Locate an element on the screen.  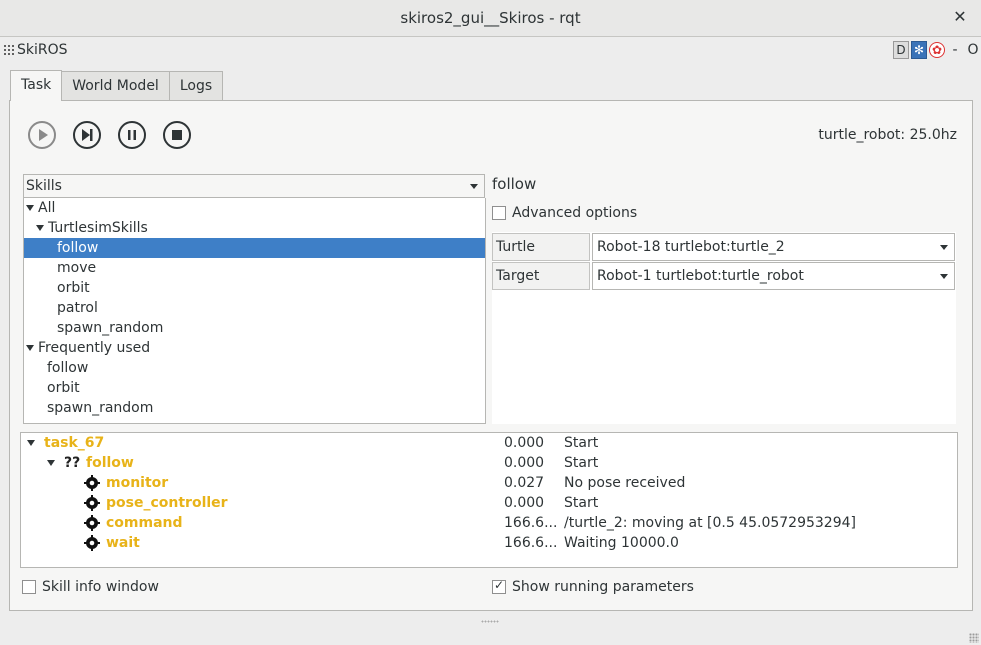
tree-item-patrol: patrol is located at coordinates (77, 308).